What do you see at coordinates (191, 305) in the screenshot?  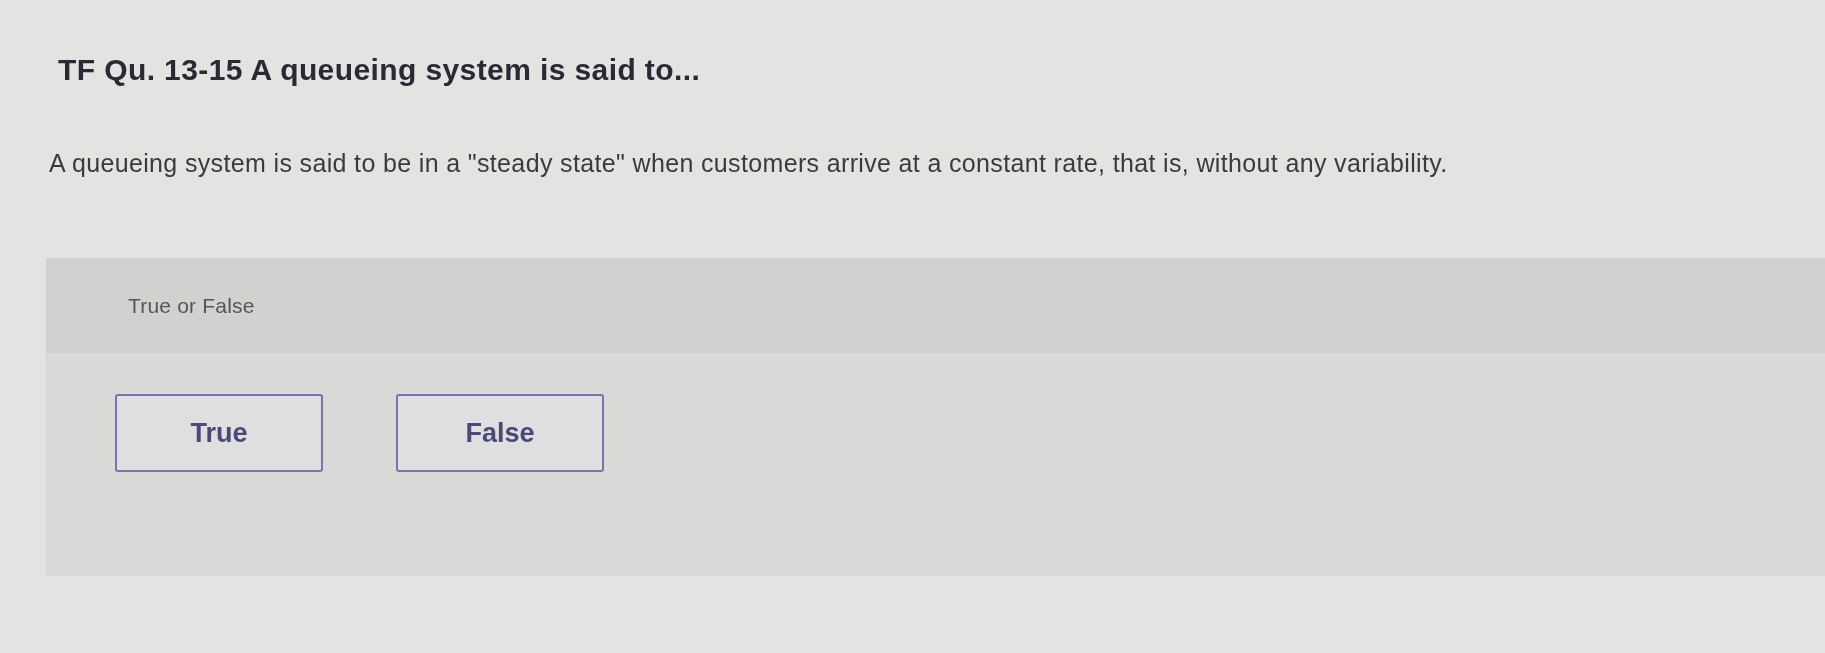 I see `answer-prompt: True or False` at bounding box center [191, 305].